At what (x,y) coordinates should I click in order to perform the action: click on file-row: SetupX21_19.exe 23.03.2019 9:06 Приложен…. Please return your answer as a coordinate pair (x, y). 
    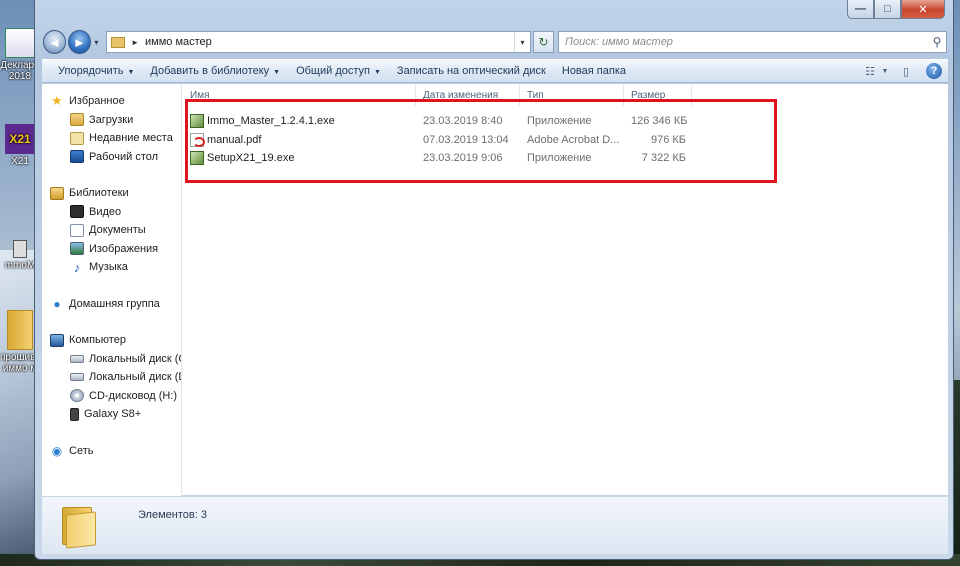
    Looking at the image, I should click on (565, 158).